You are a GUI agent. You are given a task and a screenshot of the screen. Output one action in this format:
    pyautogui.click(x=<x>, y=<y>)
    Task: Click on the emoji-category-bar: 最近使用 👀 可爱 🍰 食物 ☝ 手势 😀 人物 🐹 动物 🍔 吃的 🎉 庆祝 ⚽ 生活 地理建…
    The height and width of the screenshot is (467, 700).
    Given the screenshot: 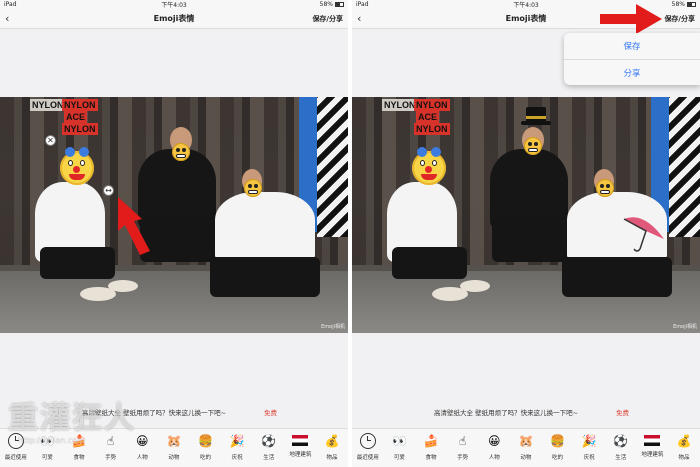 What is the action you would take?
    pyautogui.click(x=526, y=447)
    